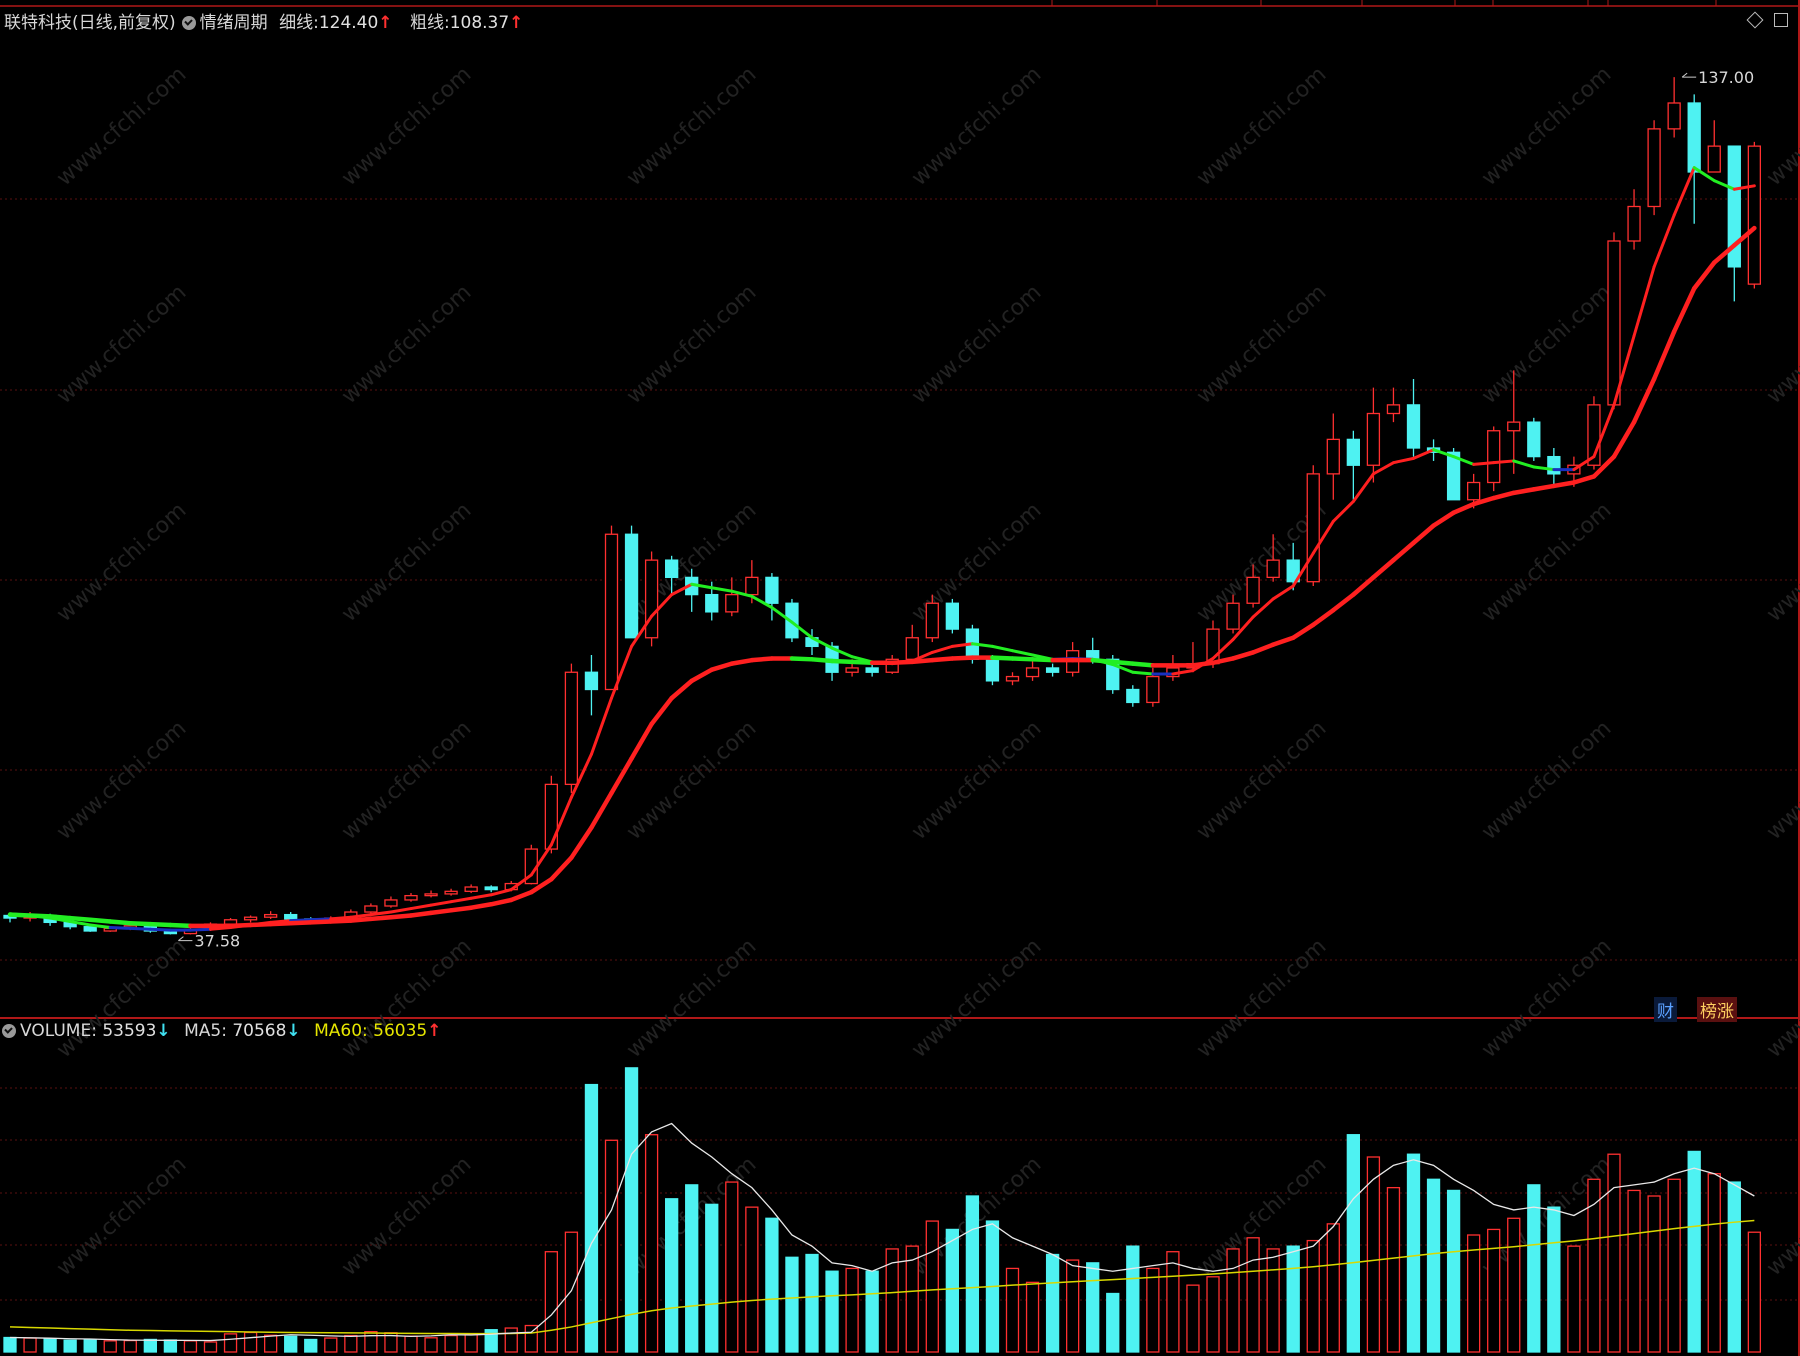  Describe the element at coordinates (9, 1031) in the screenshot. I see `volume-toggle-icon` at that location.